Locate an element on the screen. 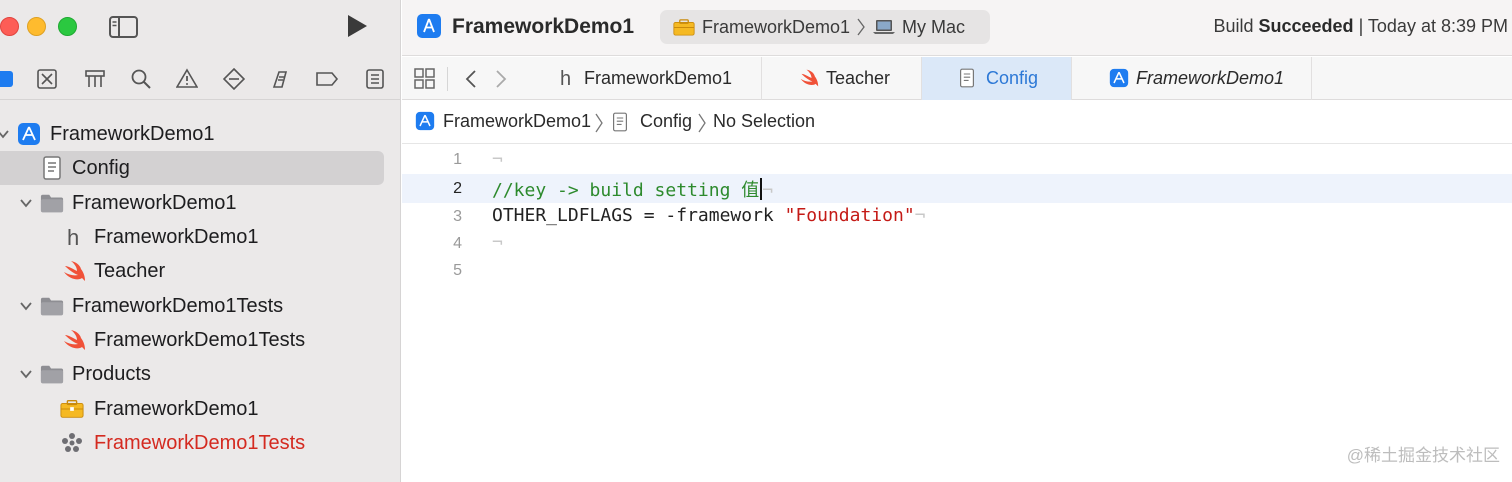 Image resolution: width=1512 pixels, height=482 pixels. find-navigator-icon is located at coordinates (141, 79).